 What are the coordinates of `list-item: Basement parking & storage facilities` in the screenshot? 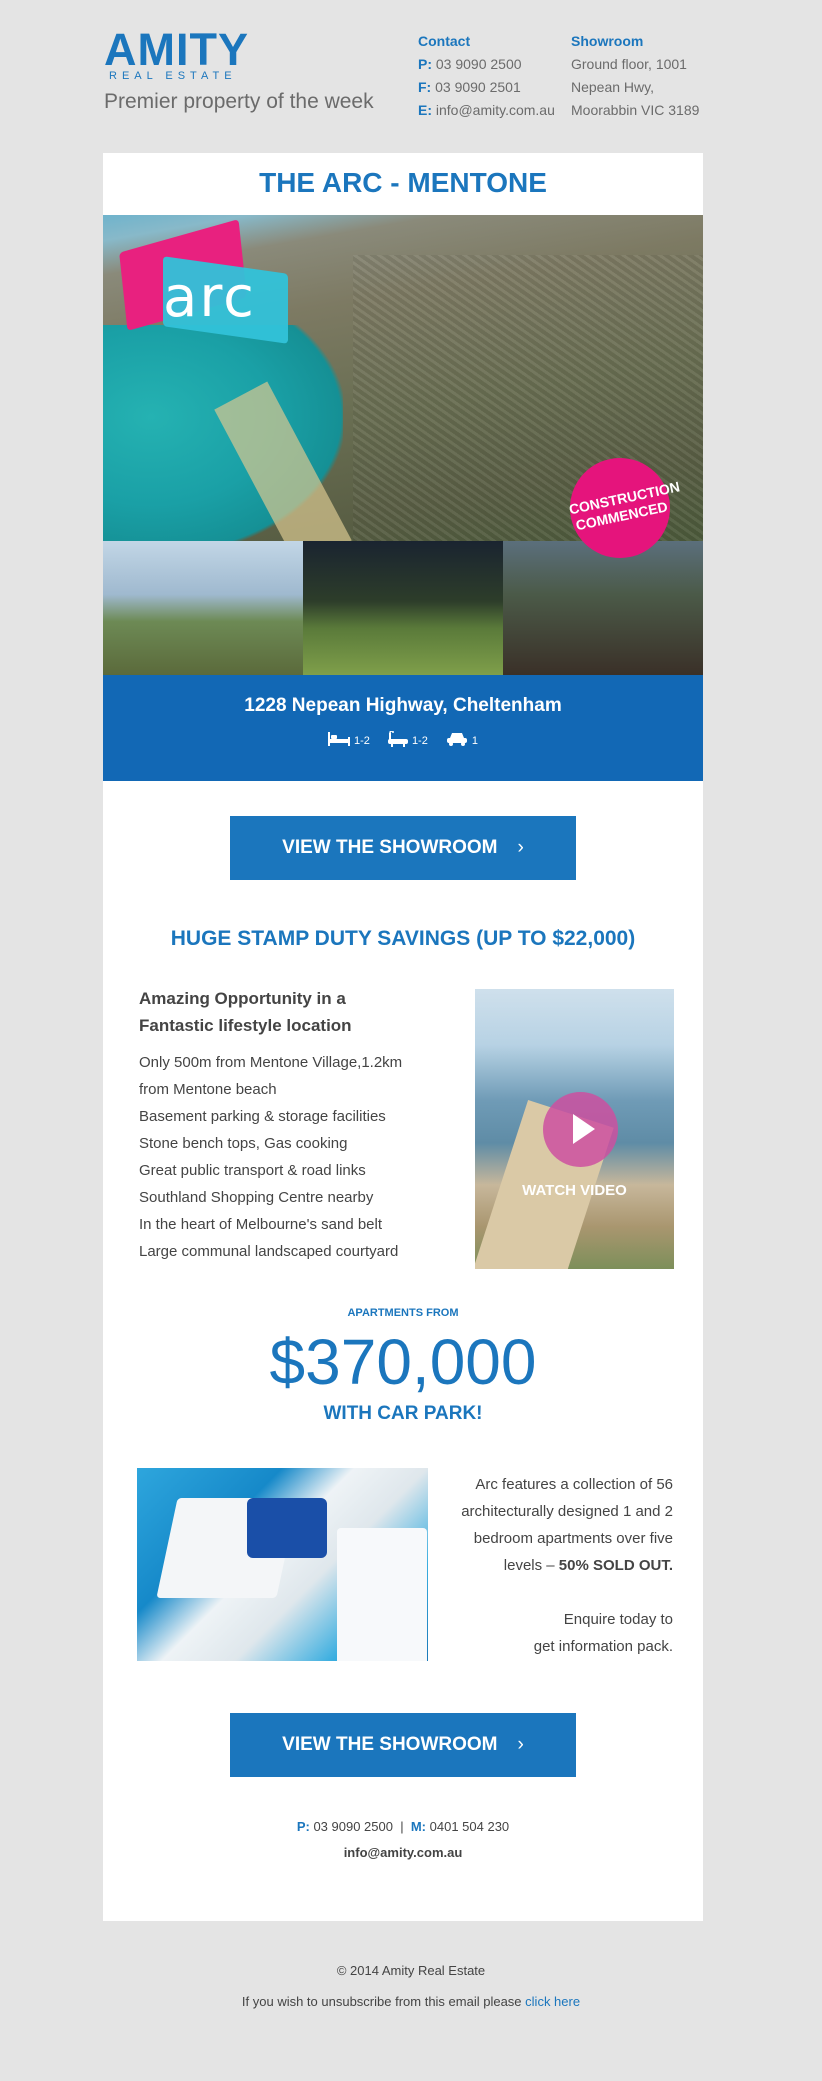 It's located at (262, 1116).